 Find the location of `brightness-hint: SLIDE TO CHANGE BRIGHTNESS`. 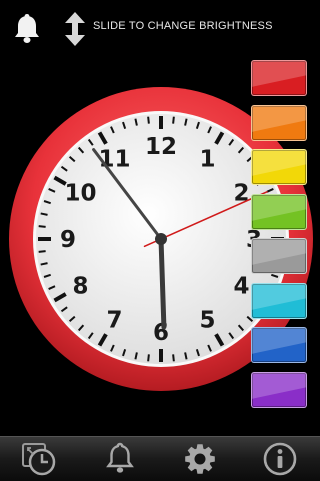

brightness-hint: SLIDE TO CHANGE BRIGHTNESS is located at coordinates (183, 26).